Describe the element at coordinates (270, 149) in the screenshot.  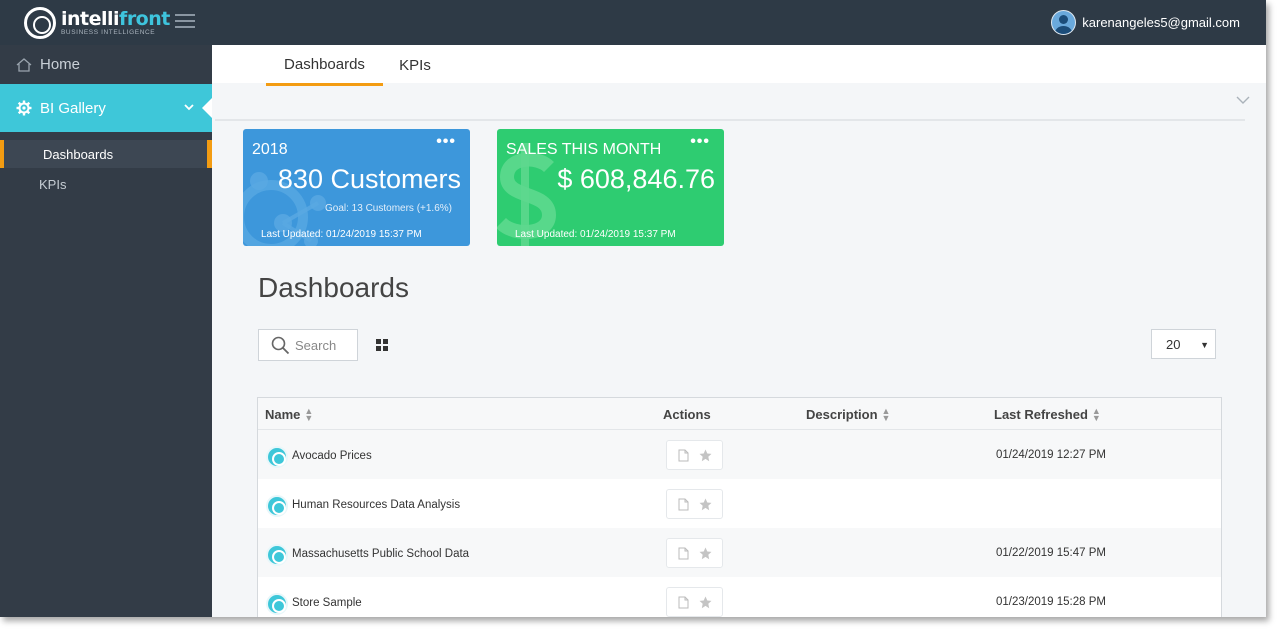
I see `kpi-title: 2018` at that location.